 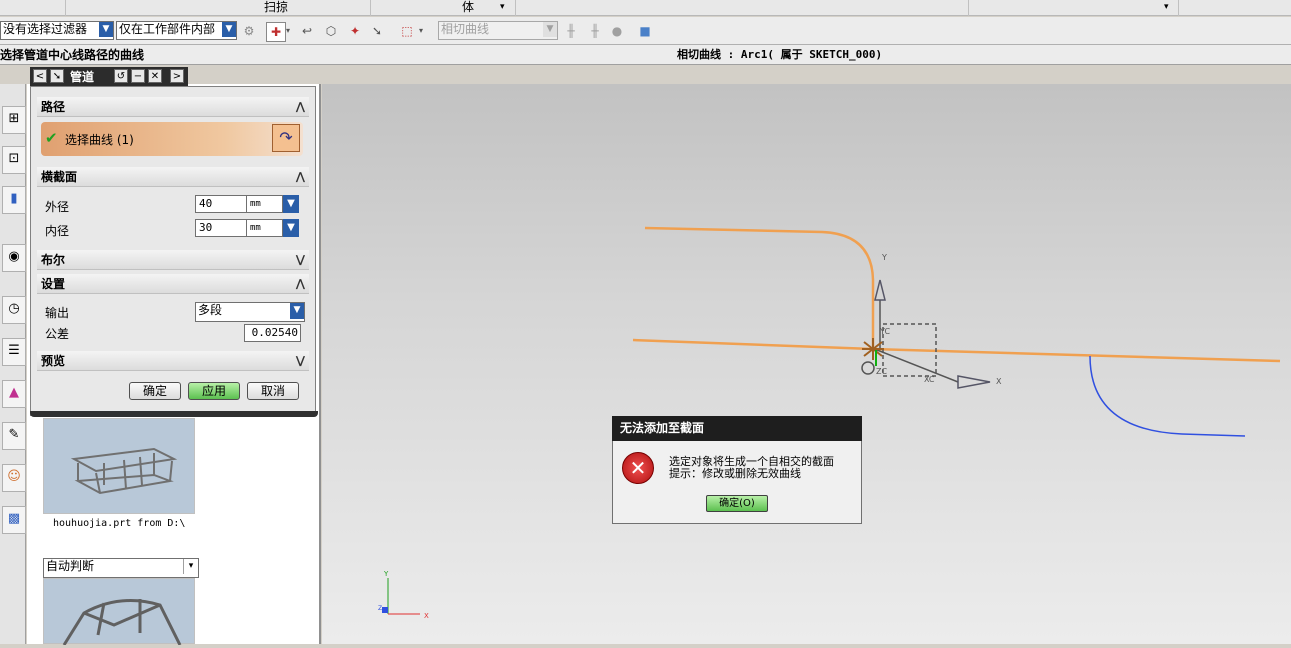 What do you see at coordinates (59, 177) in the screenshot?
I see `section-cross-section-label: 横截面` at bounding box center [59, 177].